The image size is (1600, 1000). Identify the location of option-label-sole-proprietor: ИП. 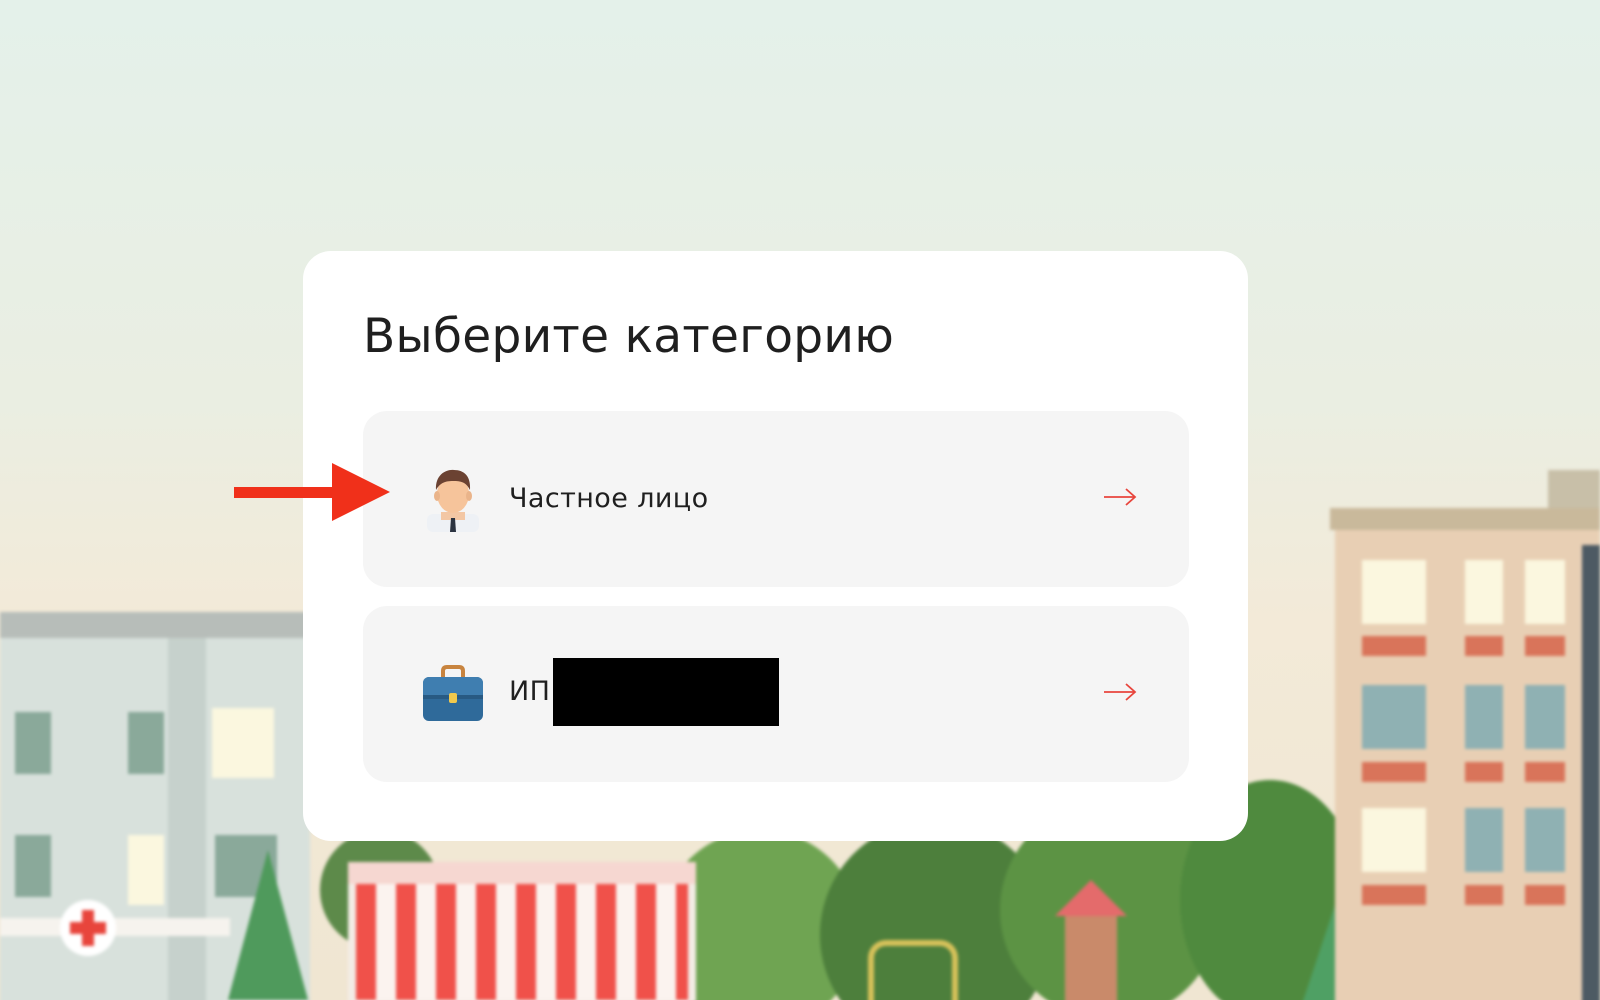
(530, 691).